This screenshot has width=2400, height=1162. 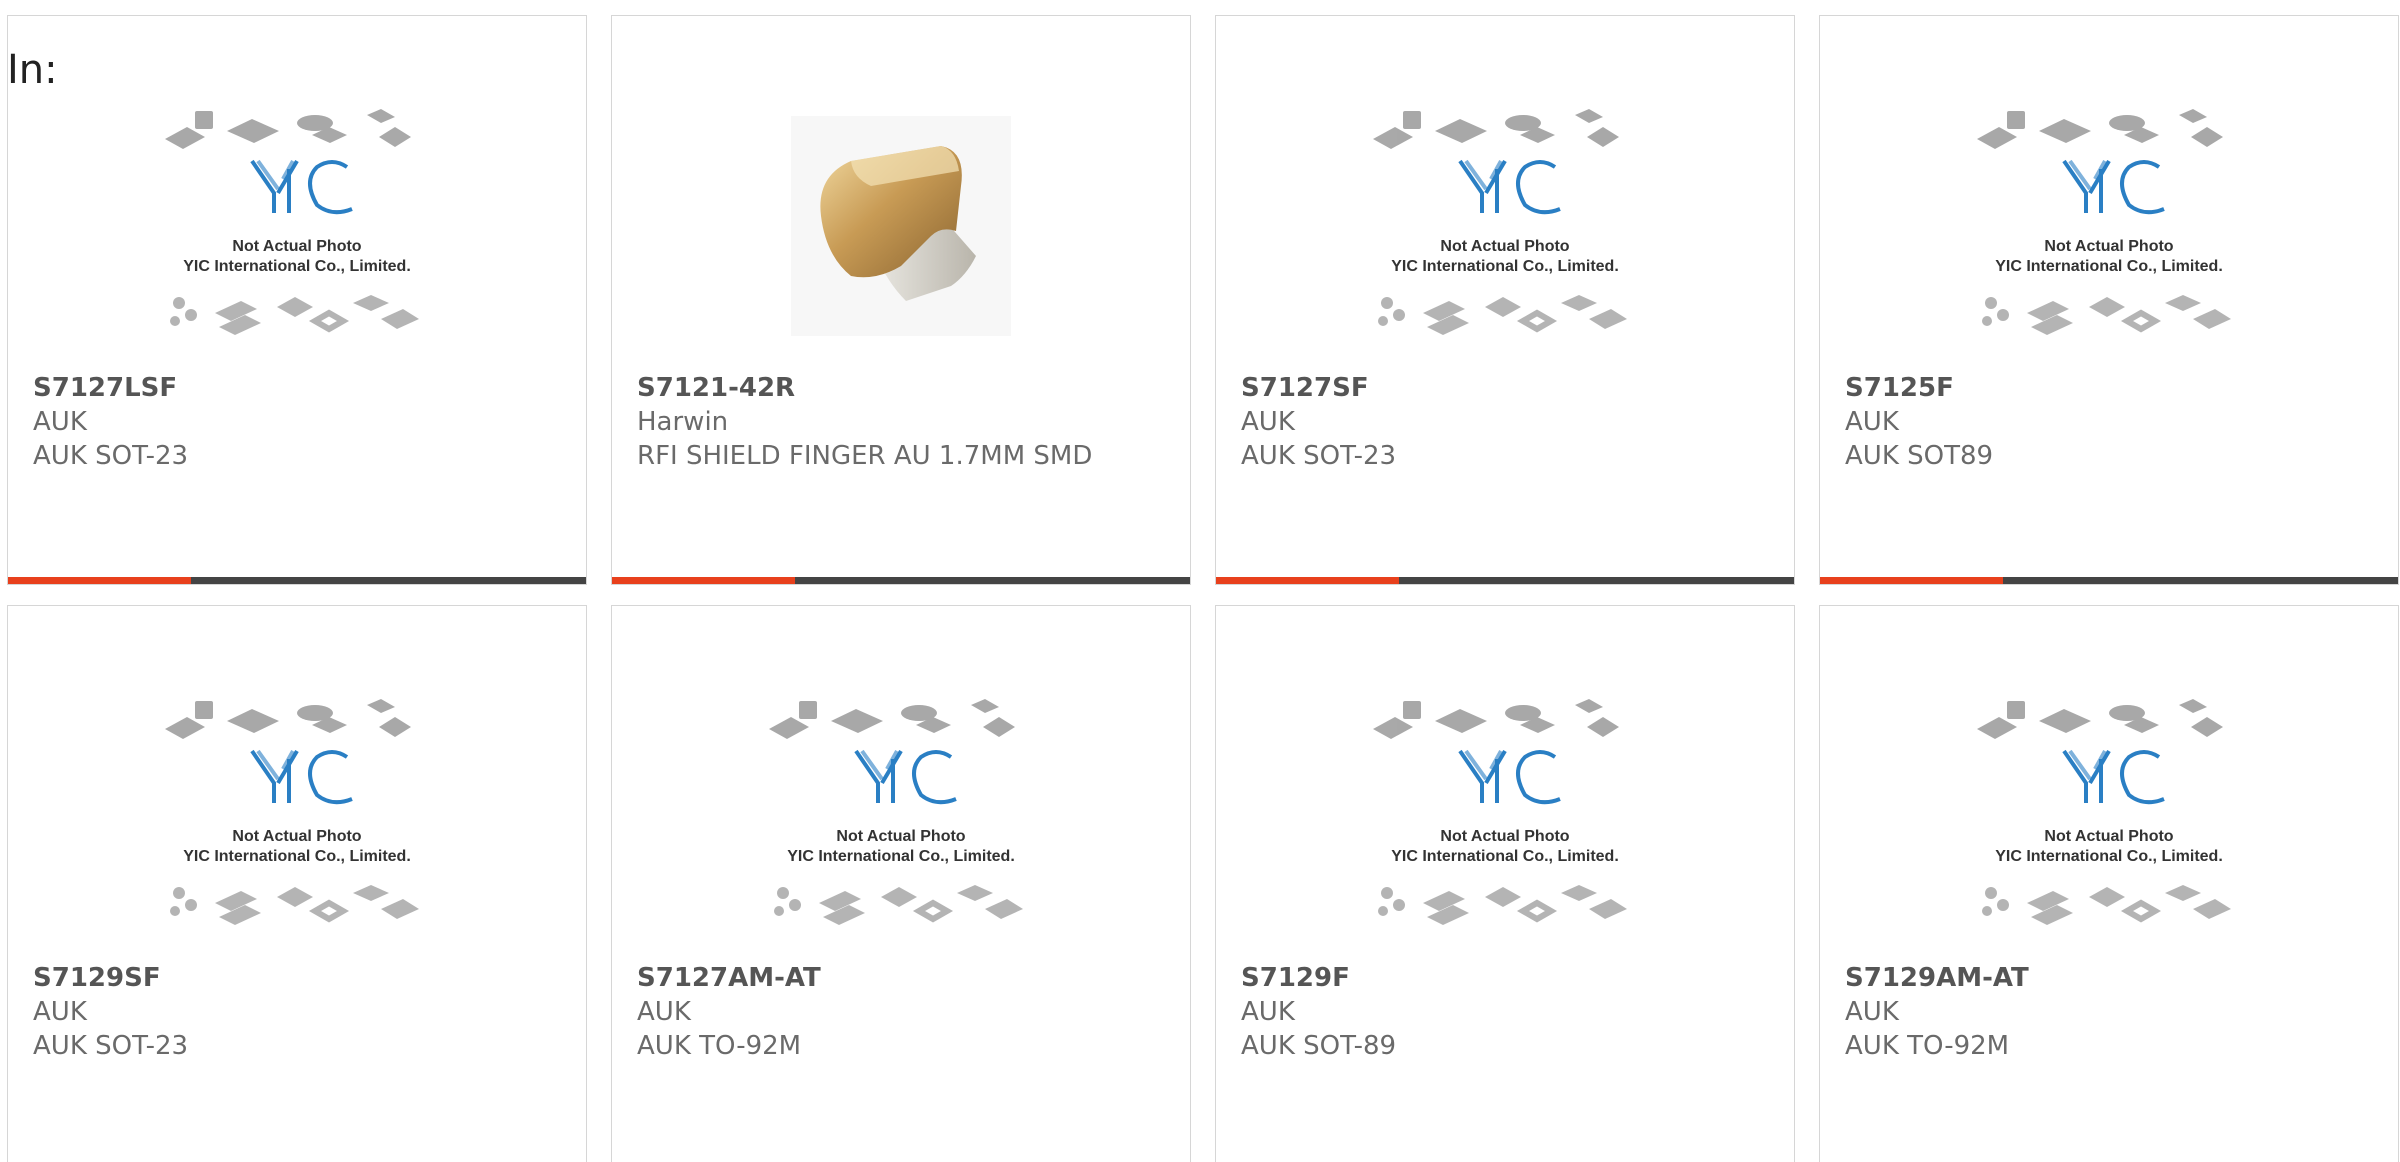 What do you see at coordinates (297, 1012) in the screenshot?
I see `product-info: S7129SF AUK AUK SOT-23` at bounding box center [297, 1012].